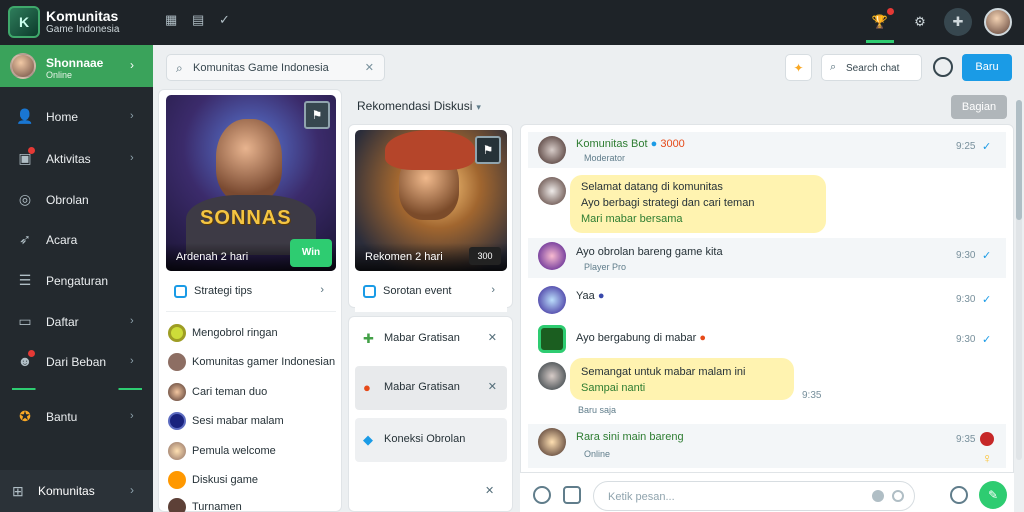  What do you see at coordinates (767, 300) in the screenshot?
I see `chat-message: Yaa ● 9:30 ✓` at bounding box center [767, 300].